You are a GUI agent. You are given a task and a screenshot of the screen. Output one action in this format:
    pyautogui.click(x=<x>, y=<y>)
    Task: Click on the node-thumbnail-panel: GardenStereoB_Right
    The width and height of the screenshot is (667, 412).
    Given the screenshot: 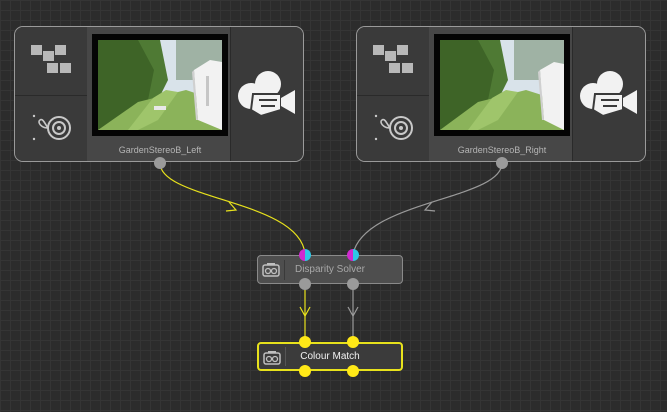 What is the action you would take?
    pyautogui.click(x=502, y=94)
    